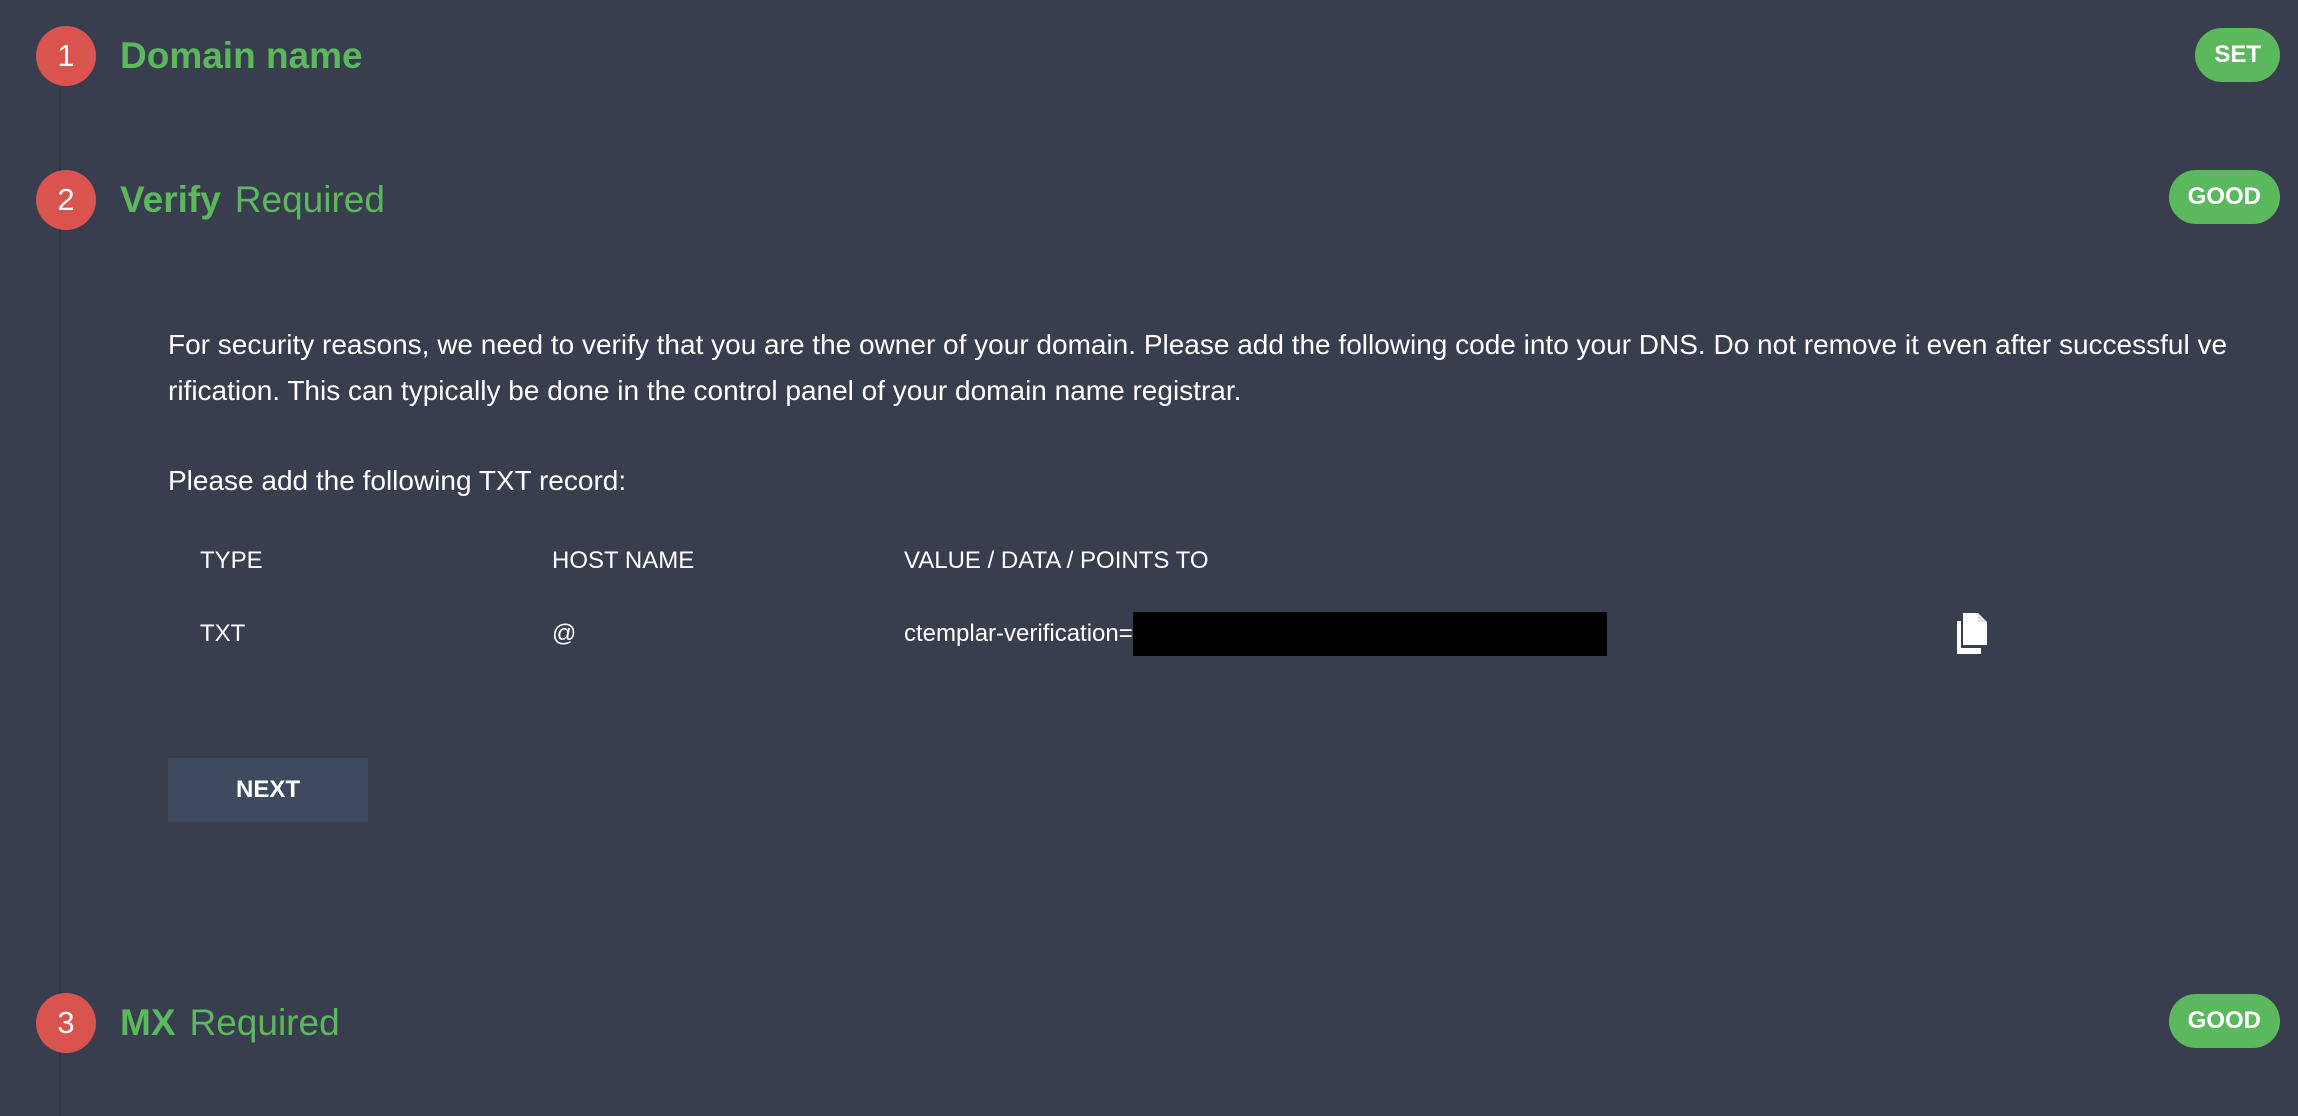 The height and width of the screenshot is (1116, 2298). I want to click on step-3-subtitle: Required, so click(264, 1022).